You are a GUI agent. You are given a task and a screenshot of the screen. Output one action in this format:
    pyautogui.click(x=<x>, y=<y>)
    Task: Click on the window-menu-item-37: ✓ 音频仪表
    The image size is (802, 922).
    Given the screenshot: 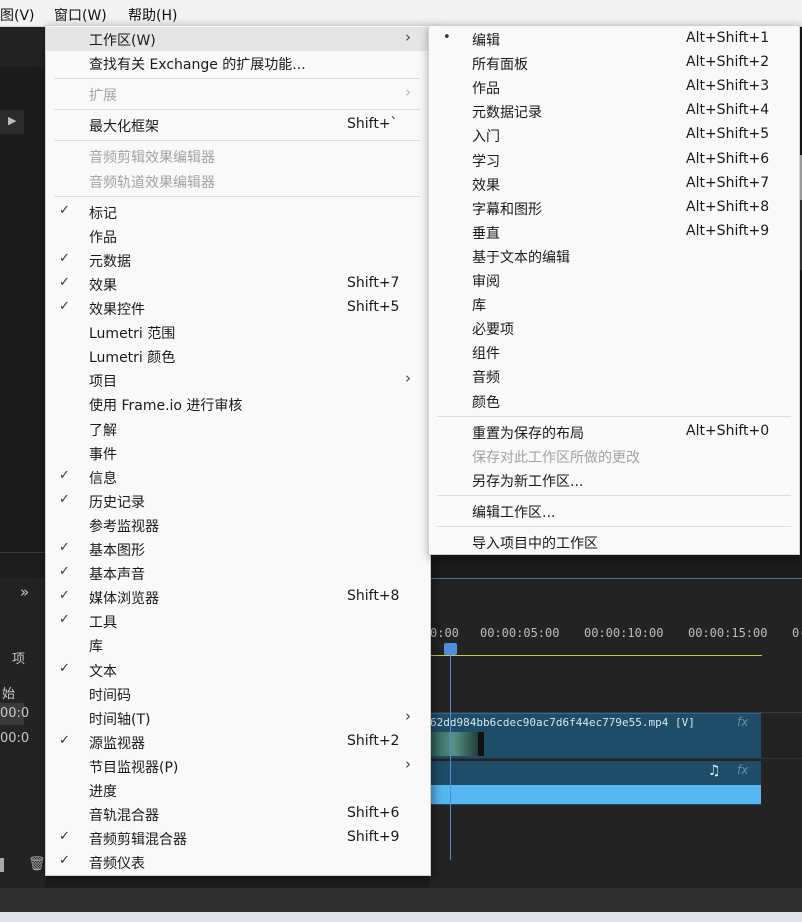 What is the action you would take?
    pyautogui.click(x=238, y=862)
    